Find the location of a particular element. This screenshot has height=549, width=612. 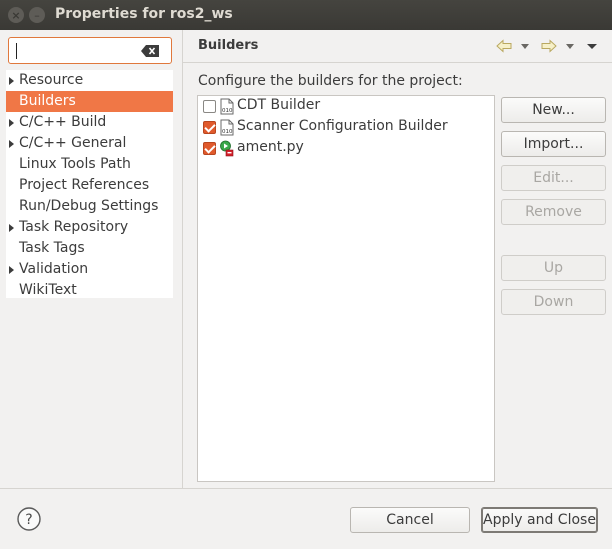

close-window-button: × is located at coordinates (16, 15).